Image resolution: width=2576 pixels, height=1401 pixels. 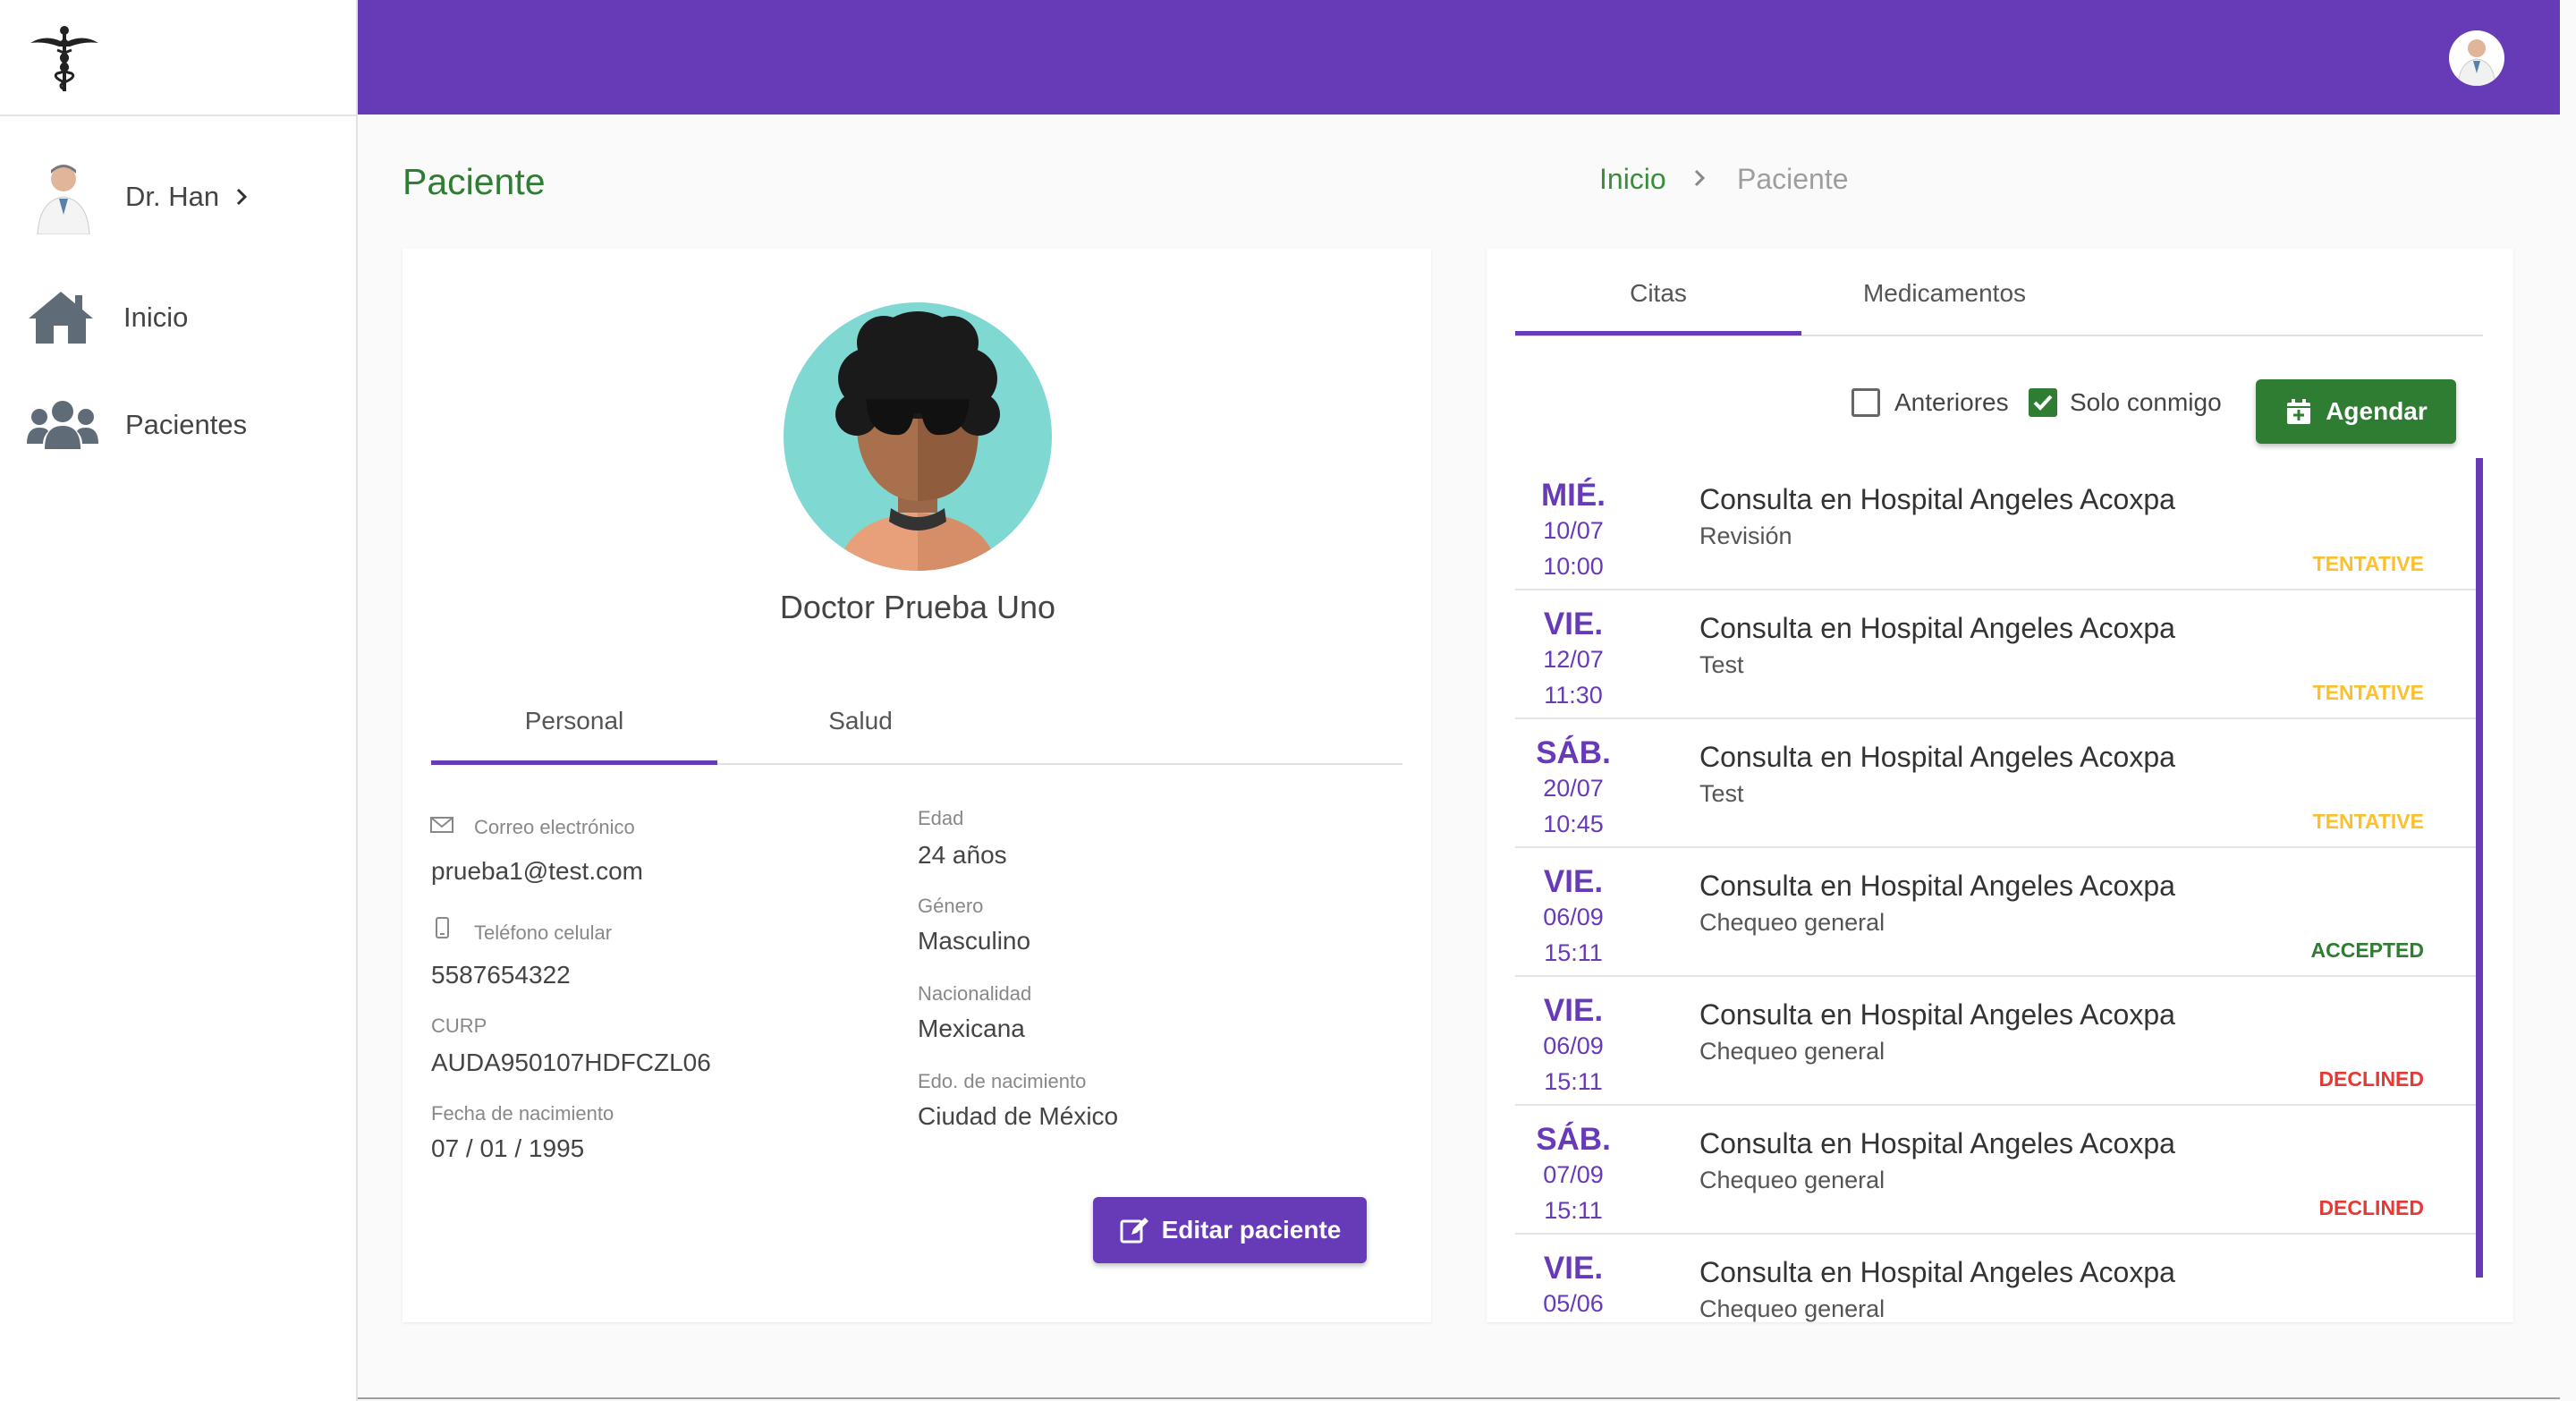 I want to click on sidebar-item-pacientes: Pacientes, so click(x=178, y=425).